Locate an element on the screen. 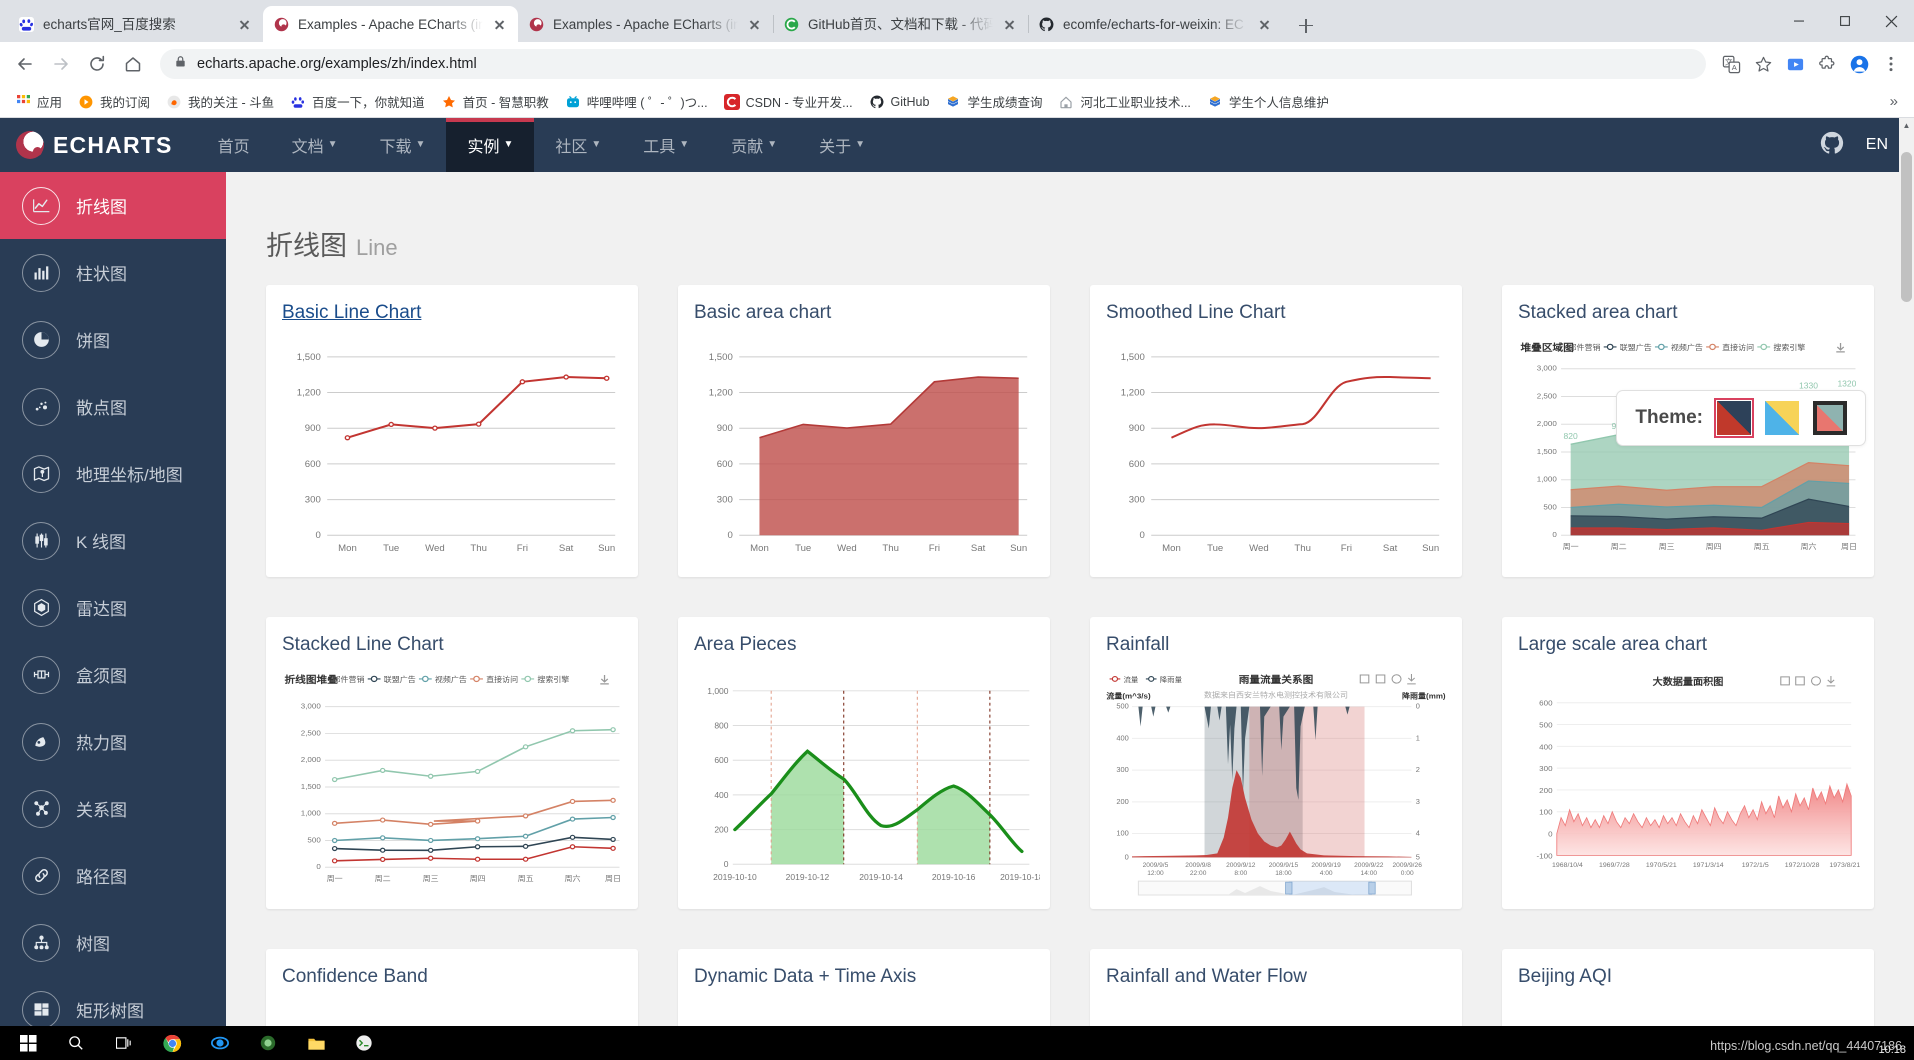 The image size is (1914, 1060). bookmark-item: 学生个人信息维护 is located at coordinates (1268, 101).